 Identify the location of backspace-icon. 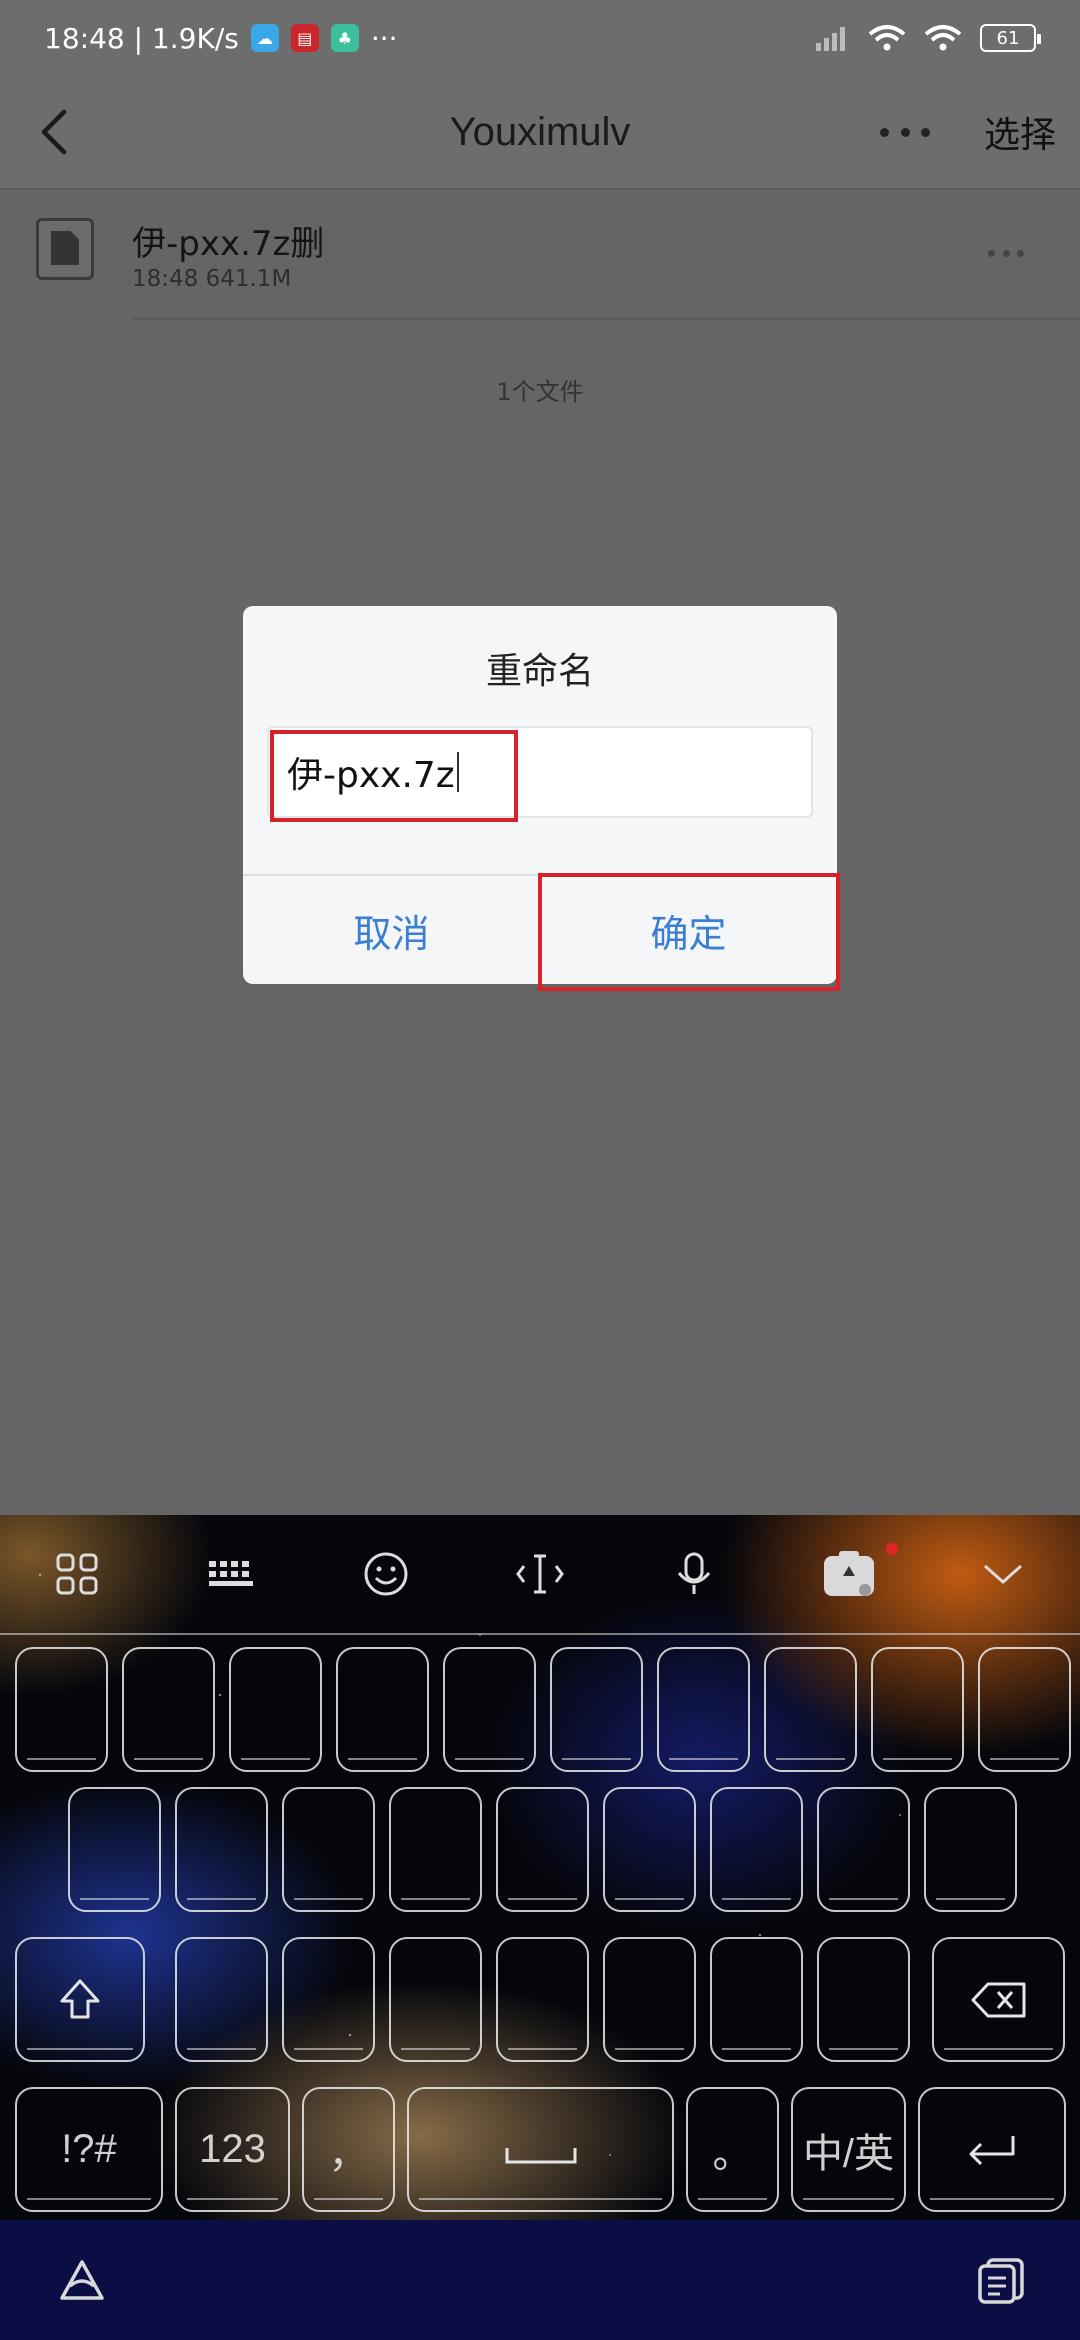
(998, 1999).